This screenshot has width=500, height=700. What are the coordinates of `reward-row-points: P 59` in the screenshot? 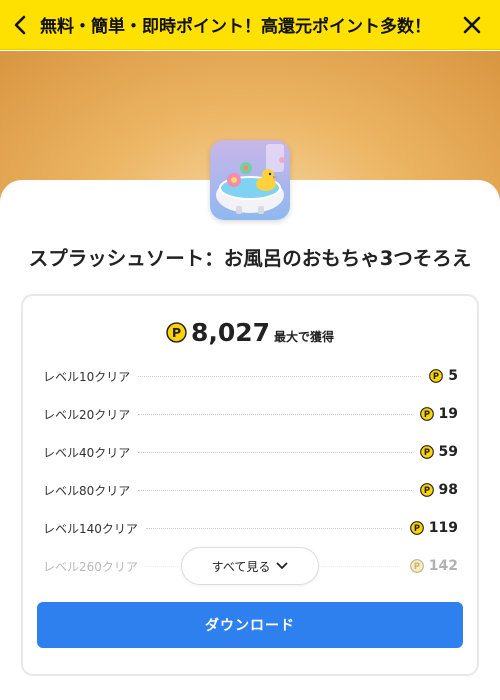 It's located at (438, 452).